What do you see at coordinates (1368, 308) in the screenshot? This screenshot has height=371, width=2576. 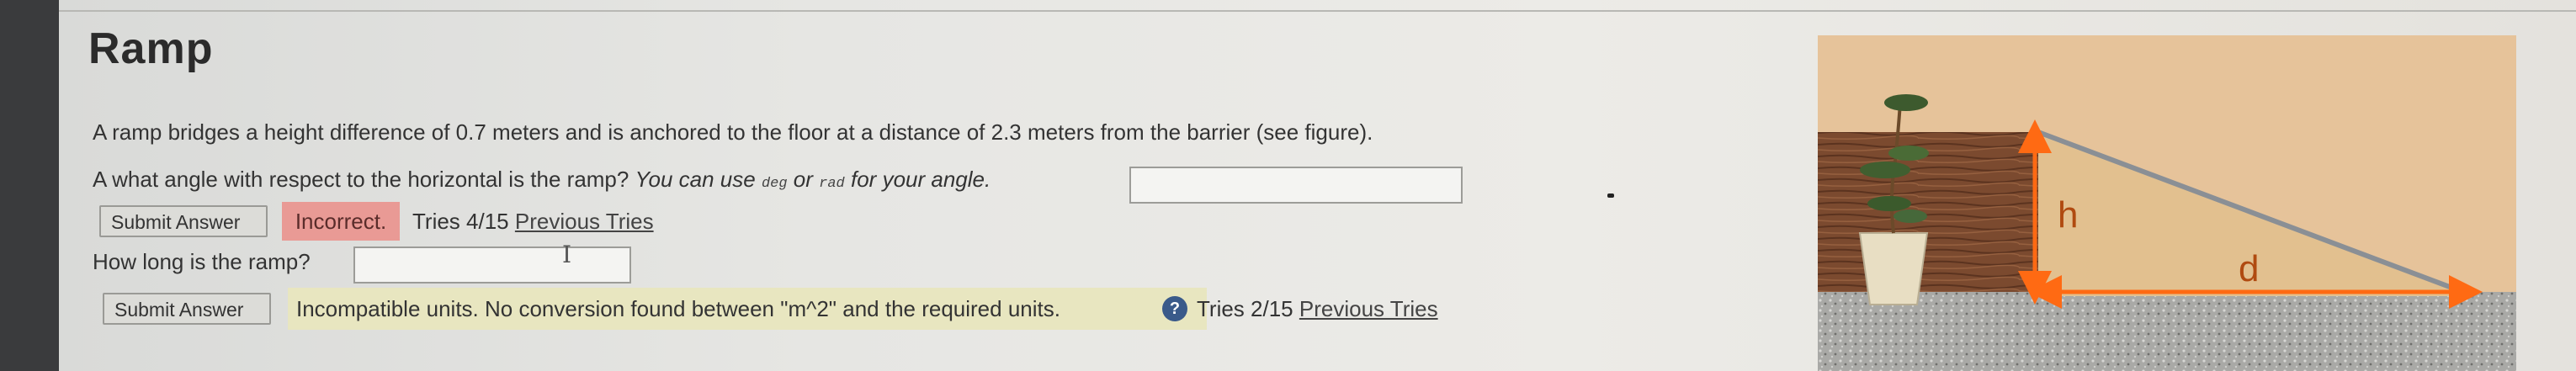 I see `previous-tries-link-length: Previous Tries` at bounding box center [1368, 308].